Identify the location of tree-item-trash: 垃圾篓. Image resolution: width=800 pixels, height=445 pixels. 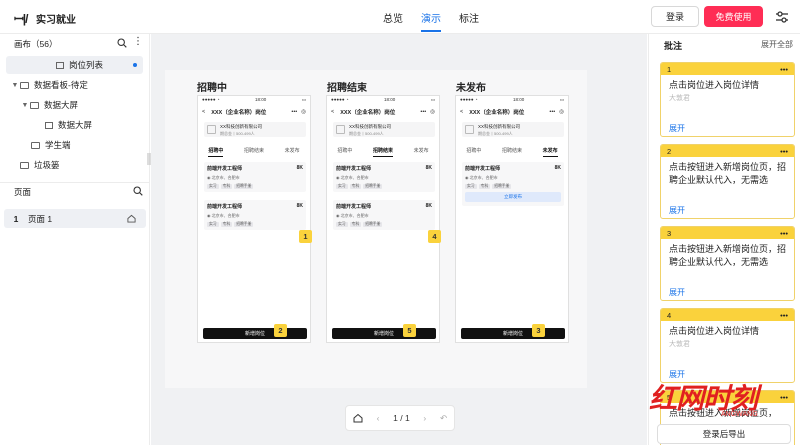
(40, 165).